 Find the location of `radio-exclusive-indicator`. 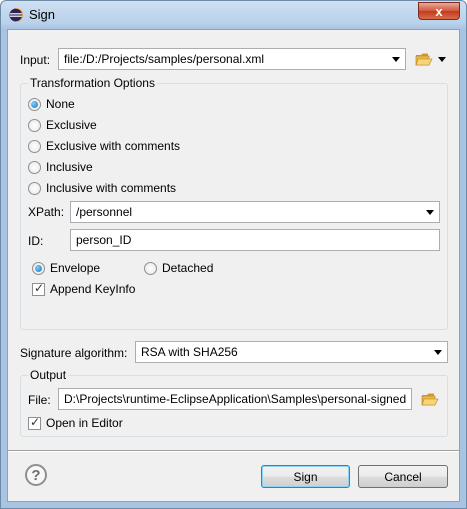

radio-exclusive-indicator is located at coordinates (34, 125).